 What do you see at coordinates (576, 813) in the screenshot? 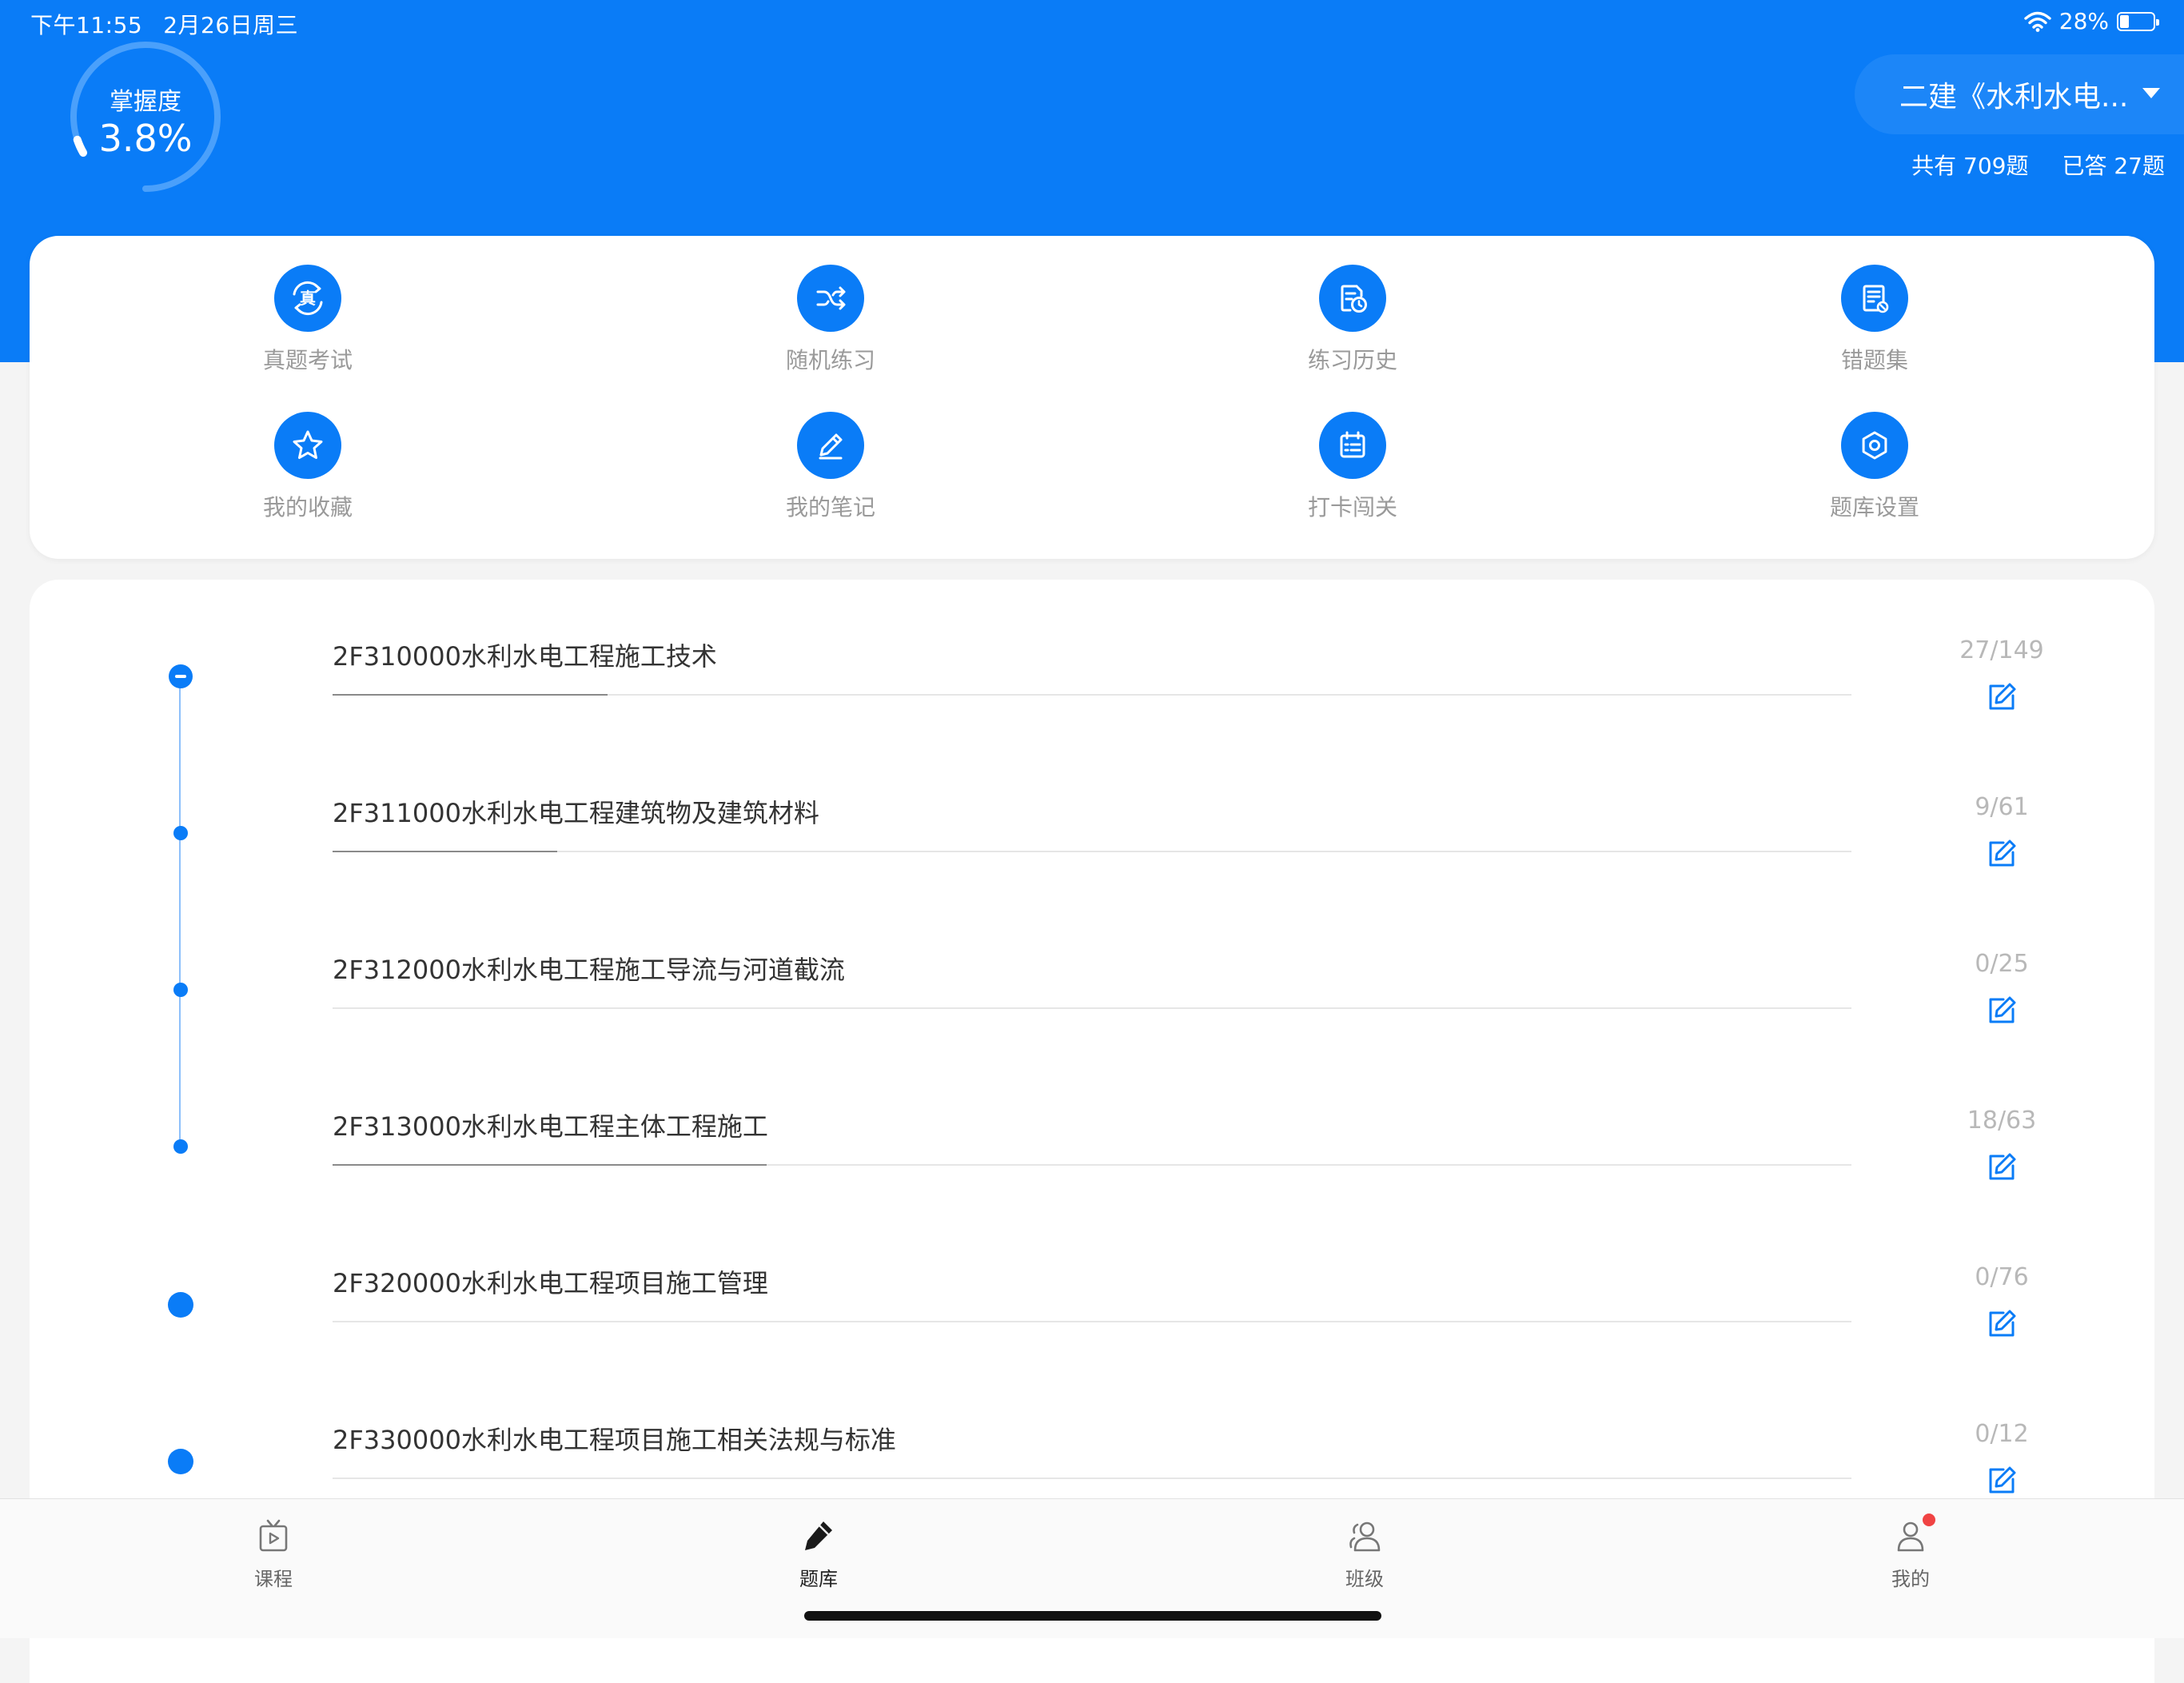
I see `chapter-title: 2F311000水利水电工程建筑物及建筑材料` at bounding box center [576, 813].